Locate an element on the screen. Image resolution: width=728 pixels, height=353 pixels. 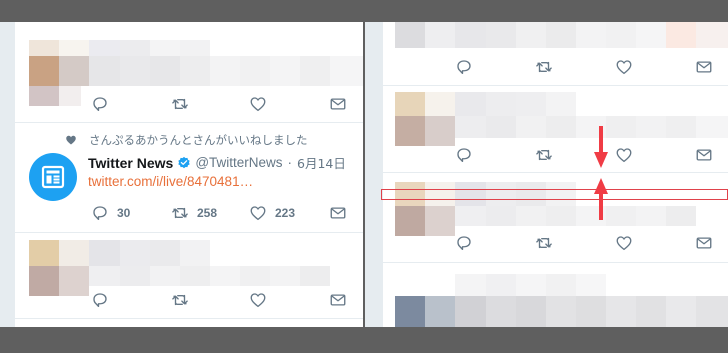
arrow-up-icon is located at coordinates (601, 199).